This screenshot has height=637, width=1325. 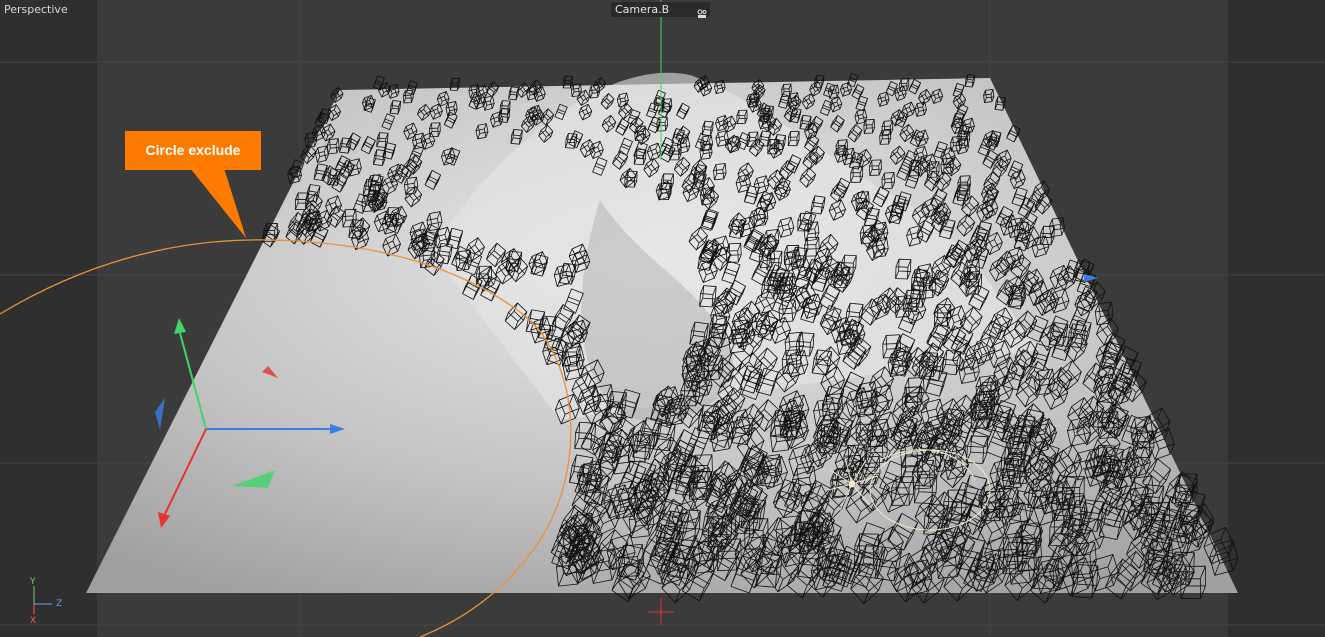 What do you see at coordinates (33, 582) in the screenshot?
I see `axis-y-label: Y` at bounding box center [33, 582].